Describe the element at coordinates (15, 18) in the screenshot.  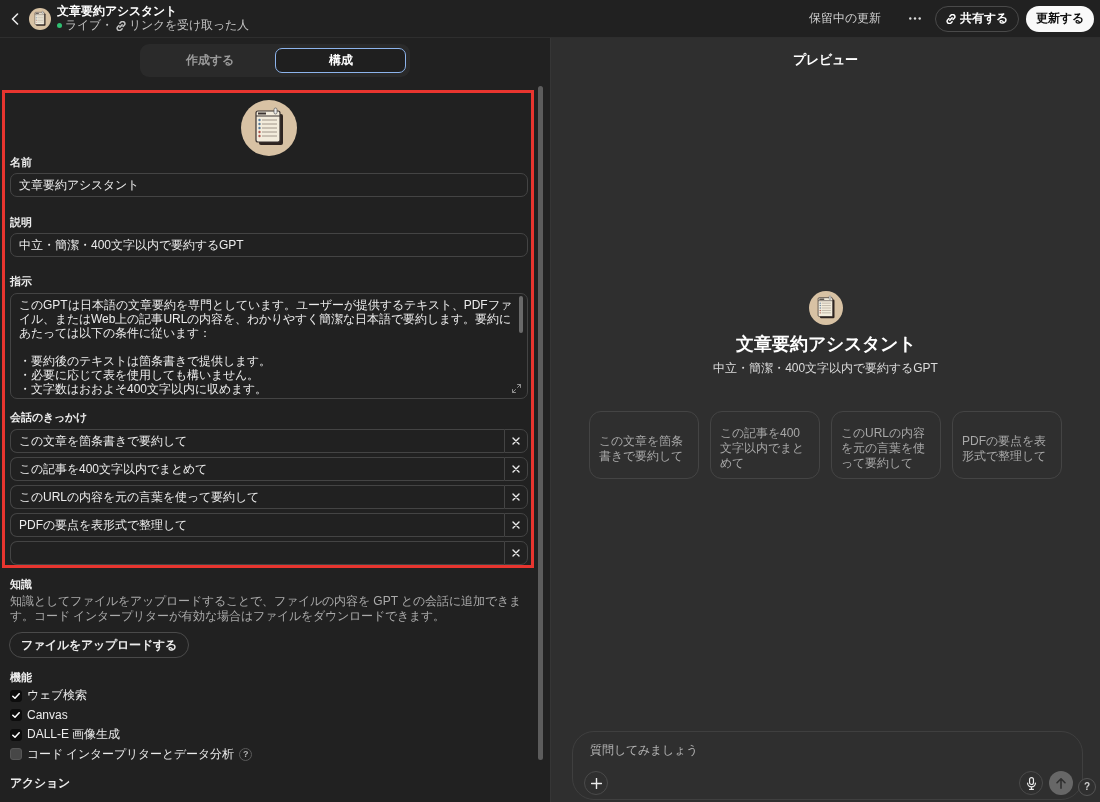
I see `chevron-left-icon` at that location.